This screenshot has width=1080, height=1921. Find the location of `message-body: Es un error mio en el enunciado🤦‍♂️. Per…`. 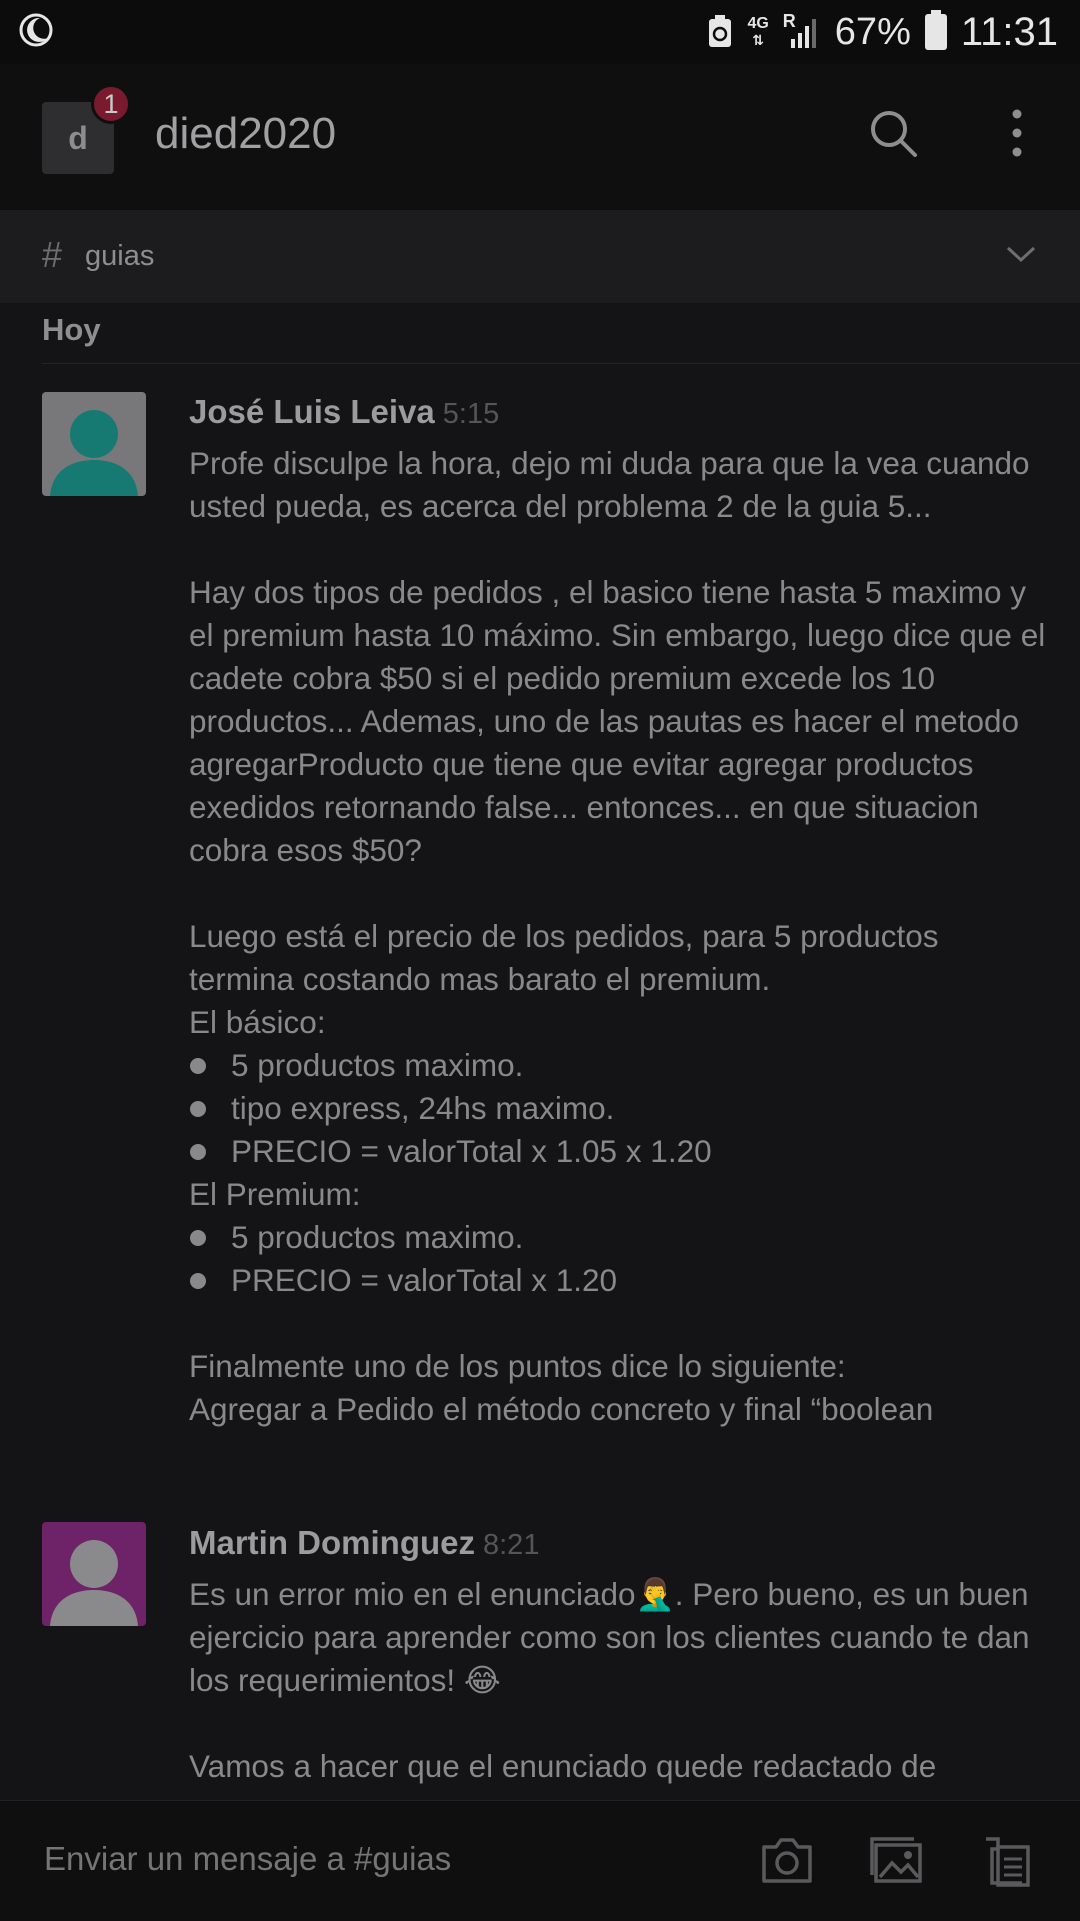

message-body: Es un error mio en el enunciado🤦‍♂️. Per… is located at coordinates (619, 1686).